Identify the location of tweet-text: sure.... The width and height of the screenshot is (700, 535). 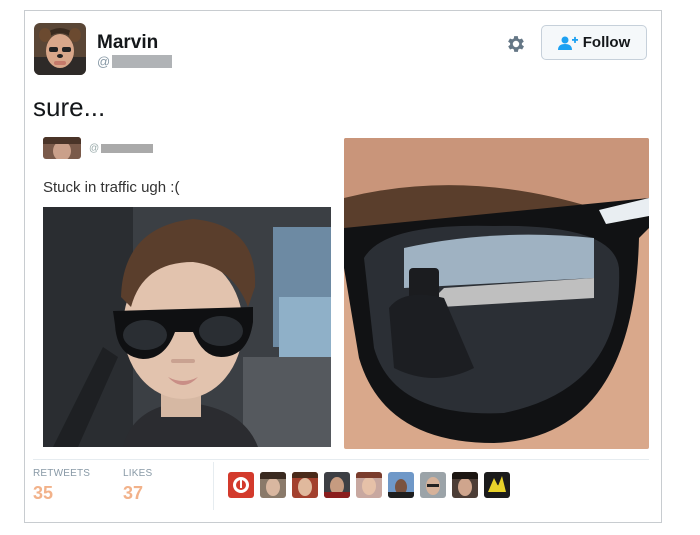
(69, 107).